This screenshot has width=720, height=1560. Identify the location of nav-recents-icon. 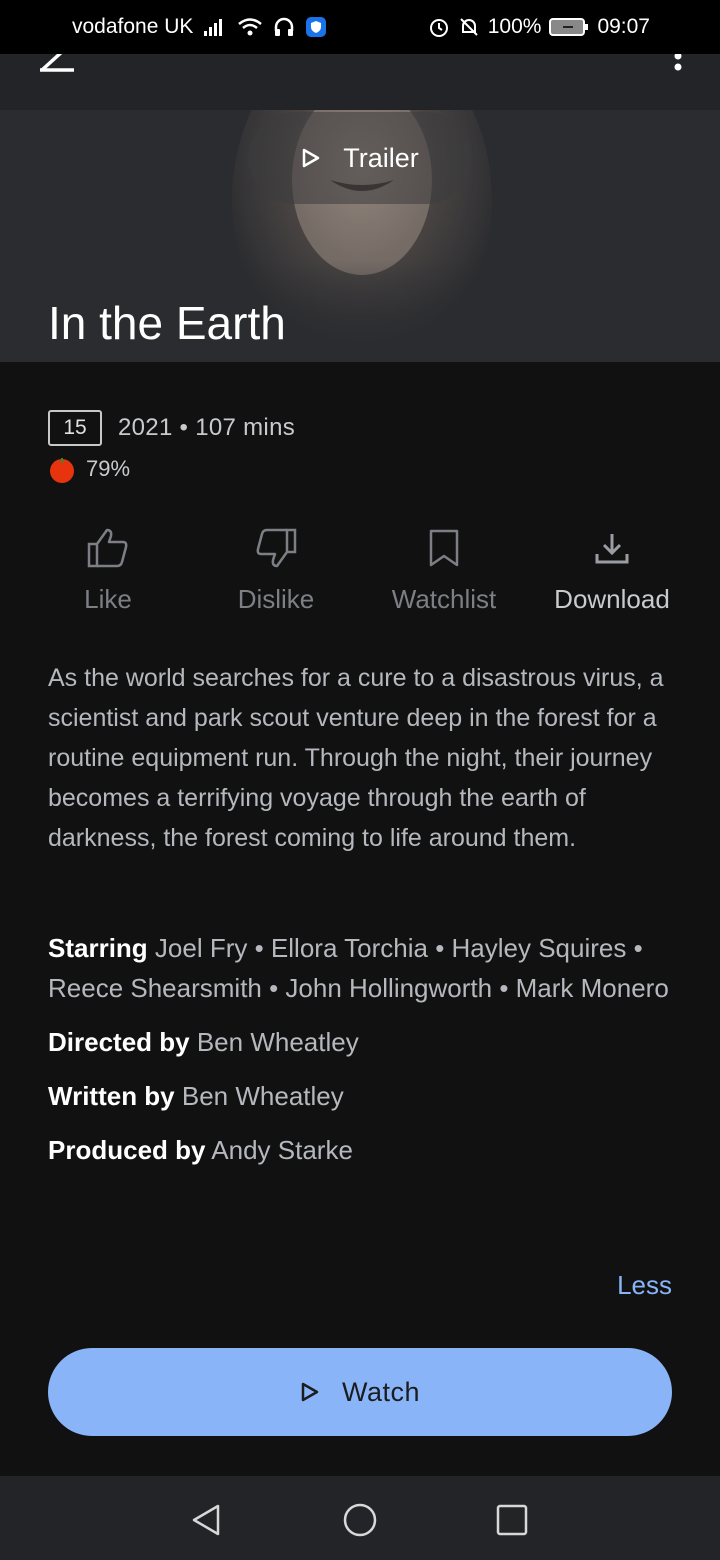
(512, 1520).